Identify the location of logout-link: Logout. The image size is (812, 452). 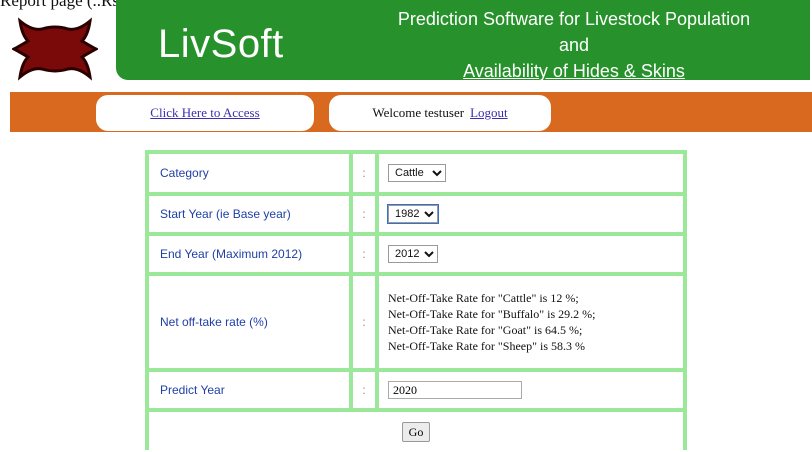
(489, 113).